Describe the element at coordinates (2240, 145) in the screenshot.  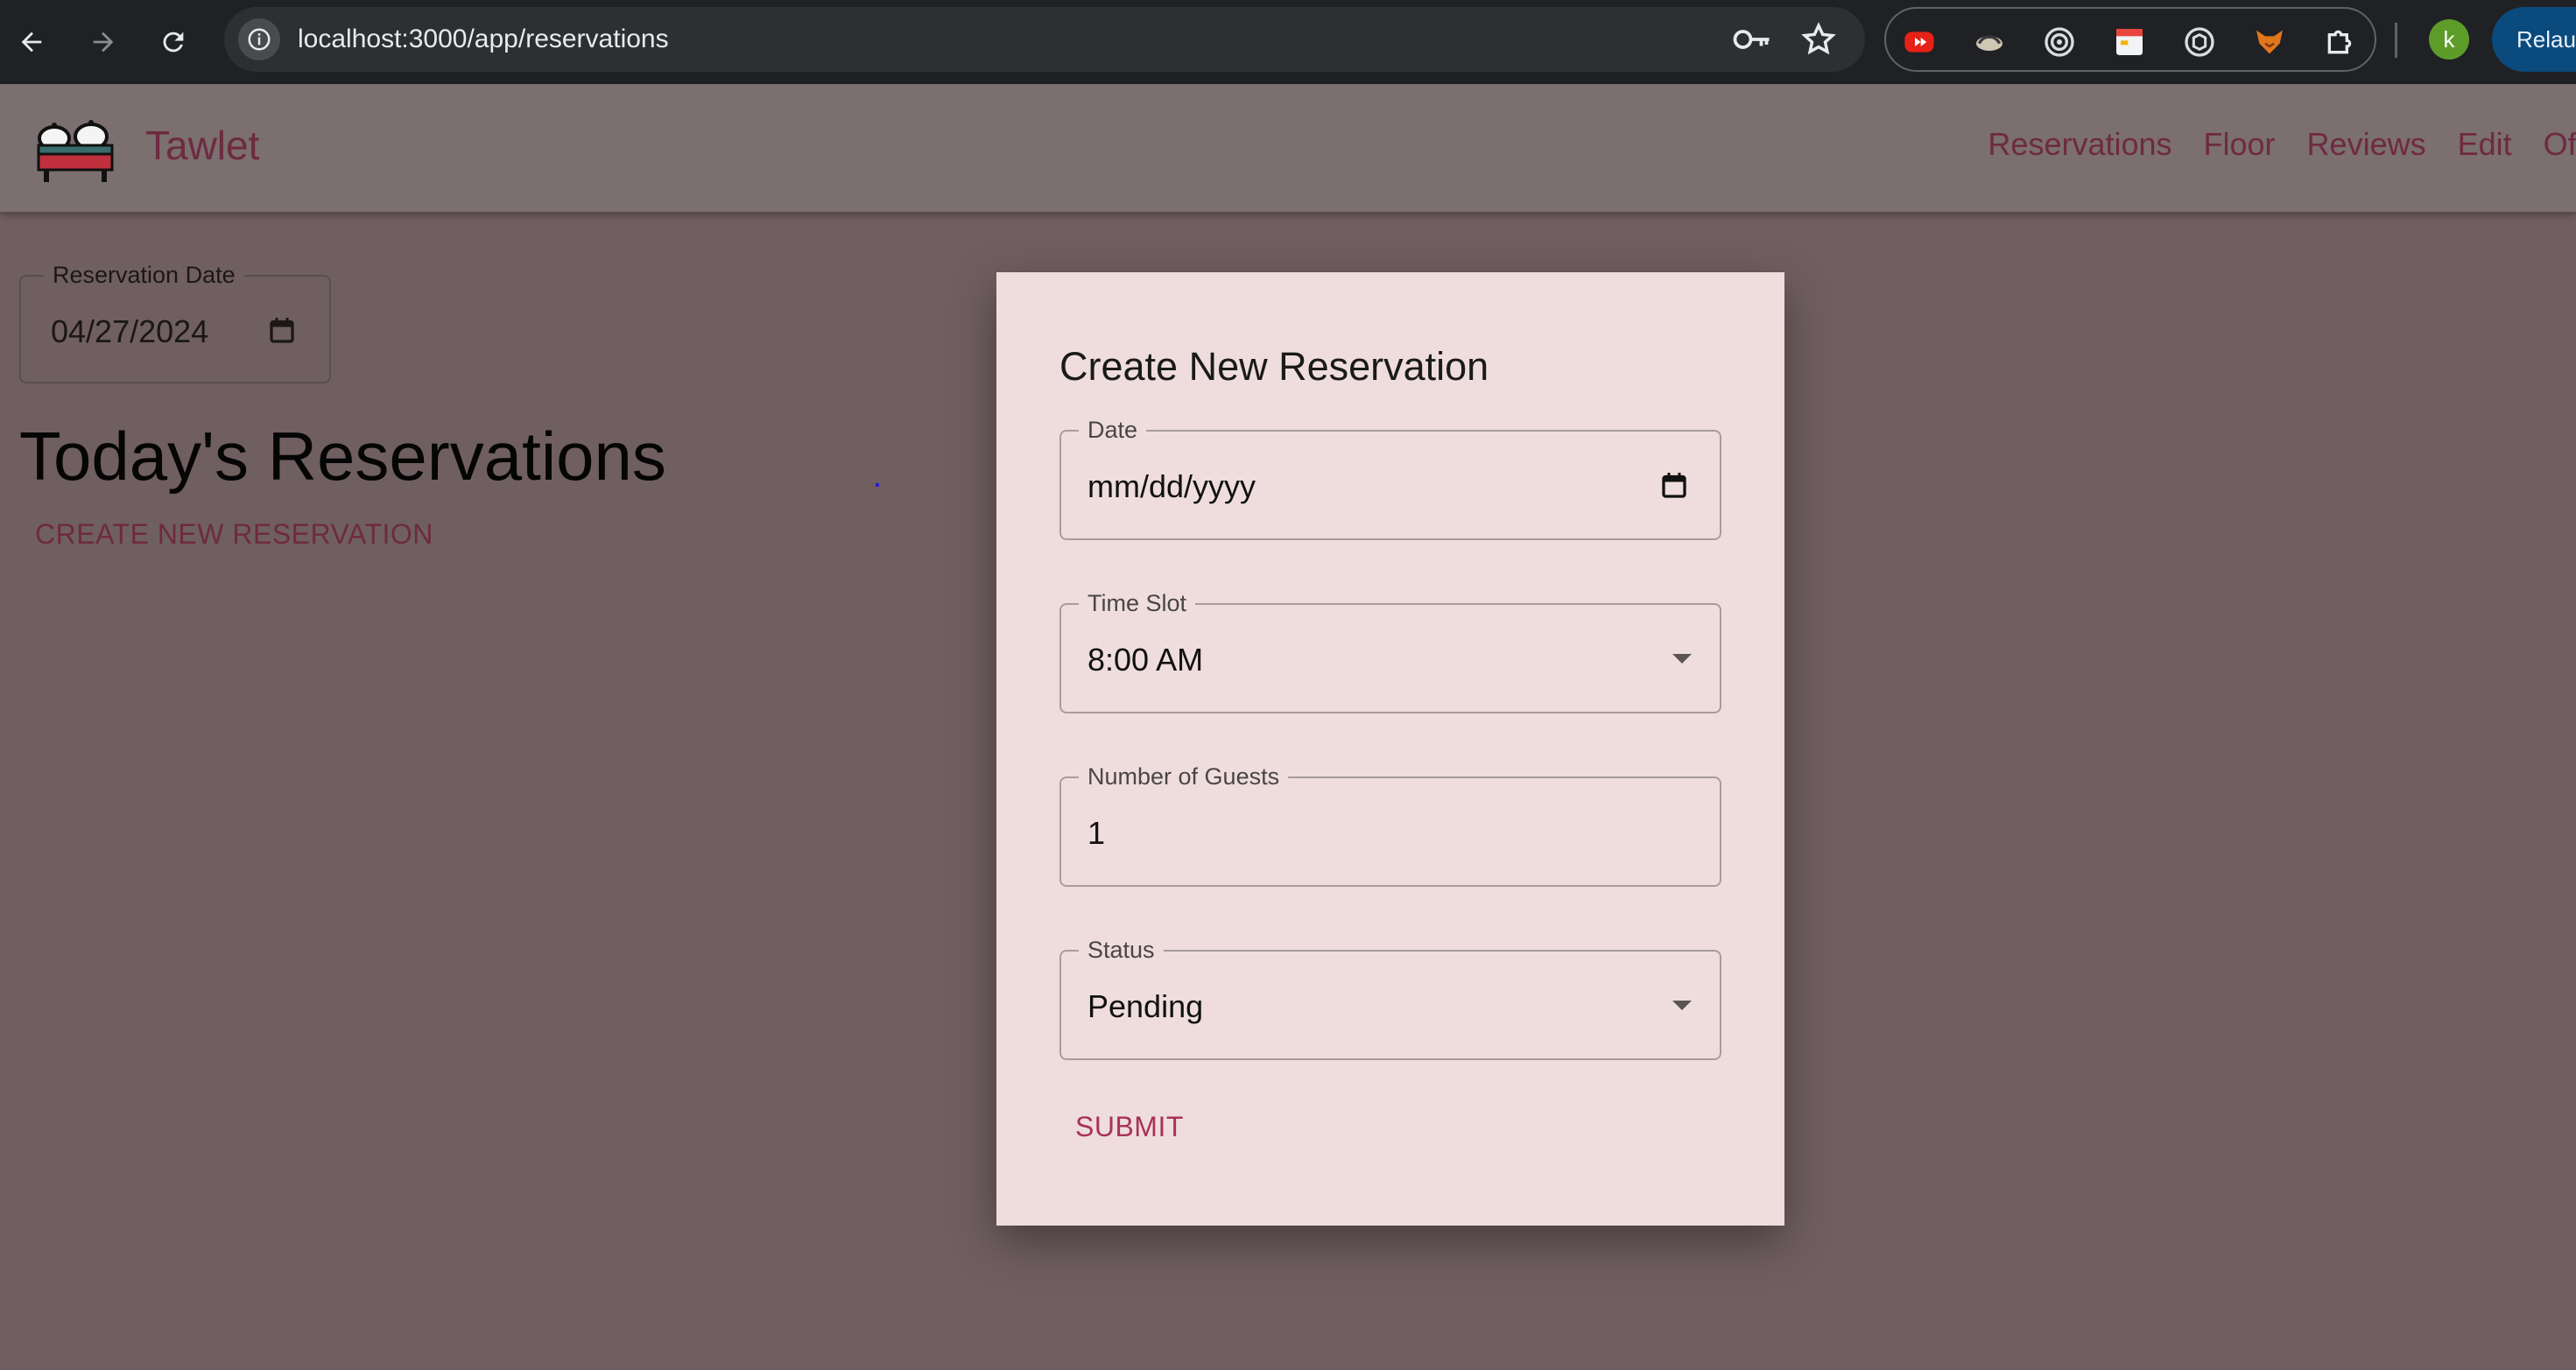
I see `nav-floor: Floor` at that location.